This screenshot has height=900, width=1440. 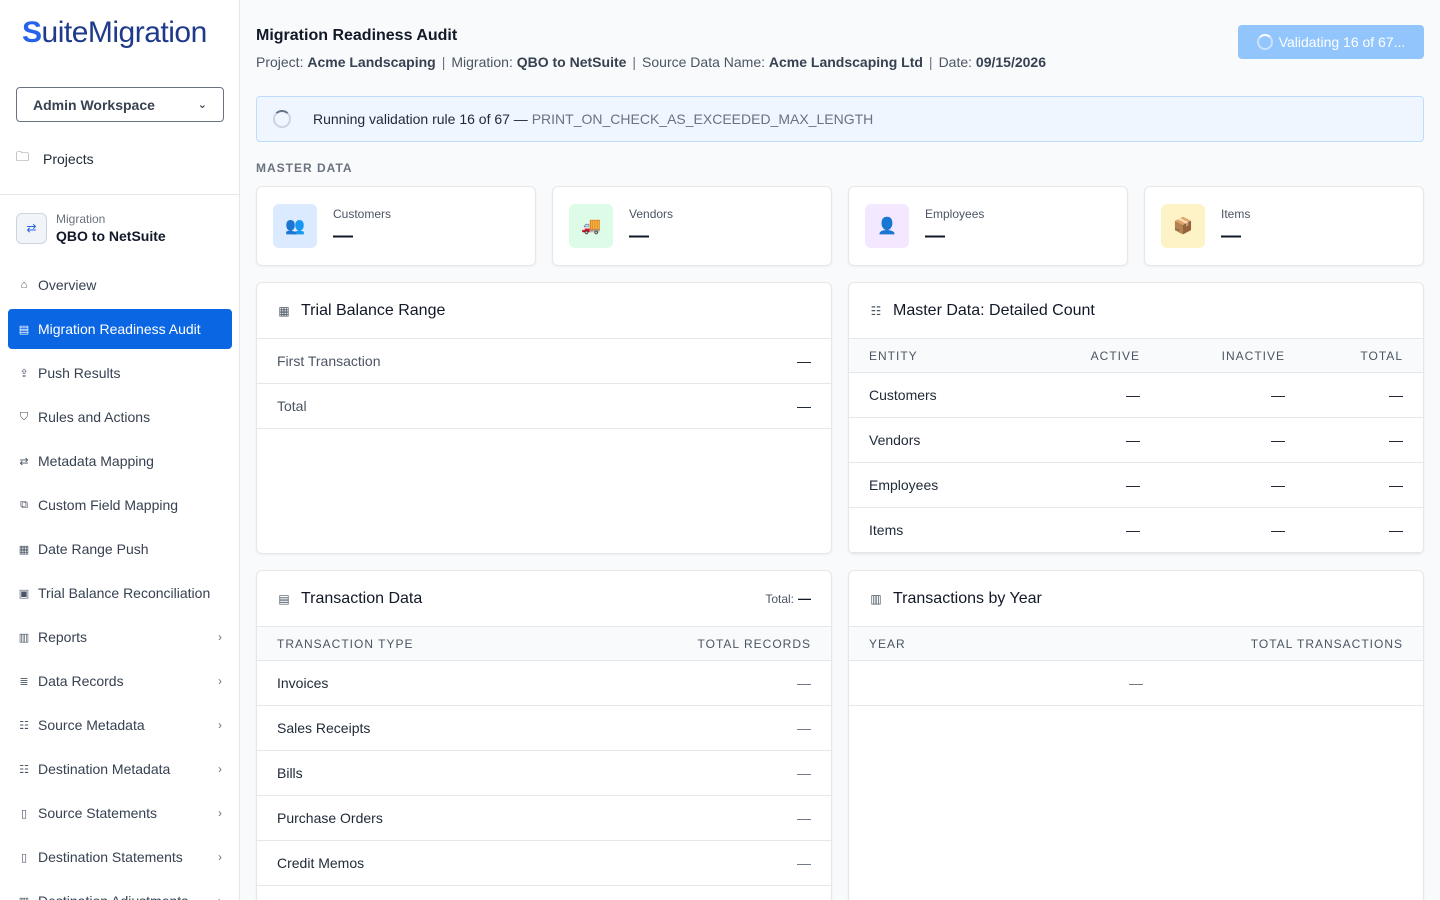 I want to click on sidebar-item-destination-metadata: ☷ Destination Metadata ›, so click(x=120, y=769).